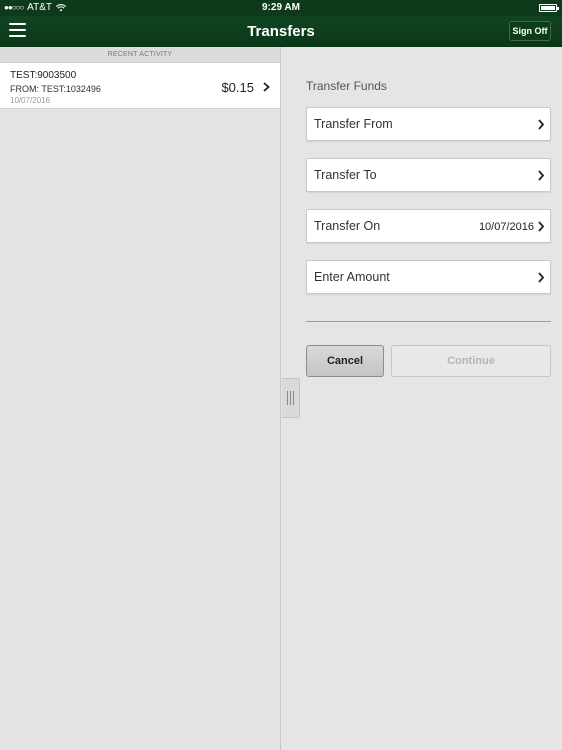 The width and height of the screenshot is (562, 750). I want to click on status-time: 9:29 AM, so click(281, 7).